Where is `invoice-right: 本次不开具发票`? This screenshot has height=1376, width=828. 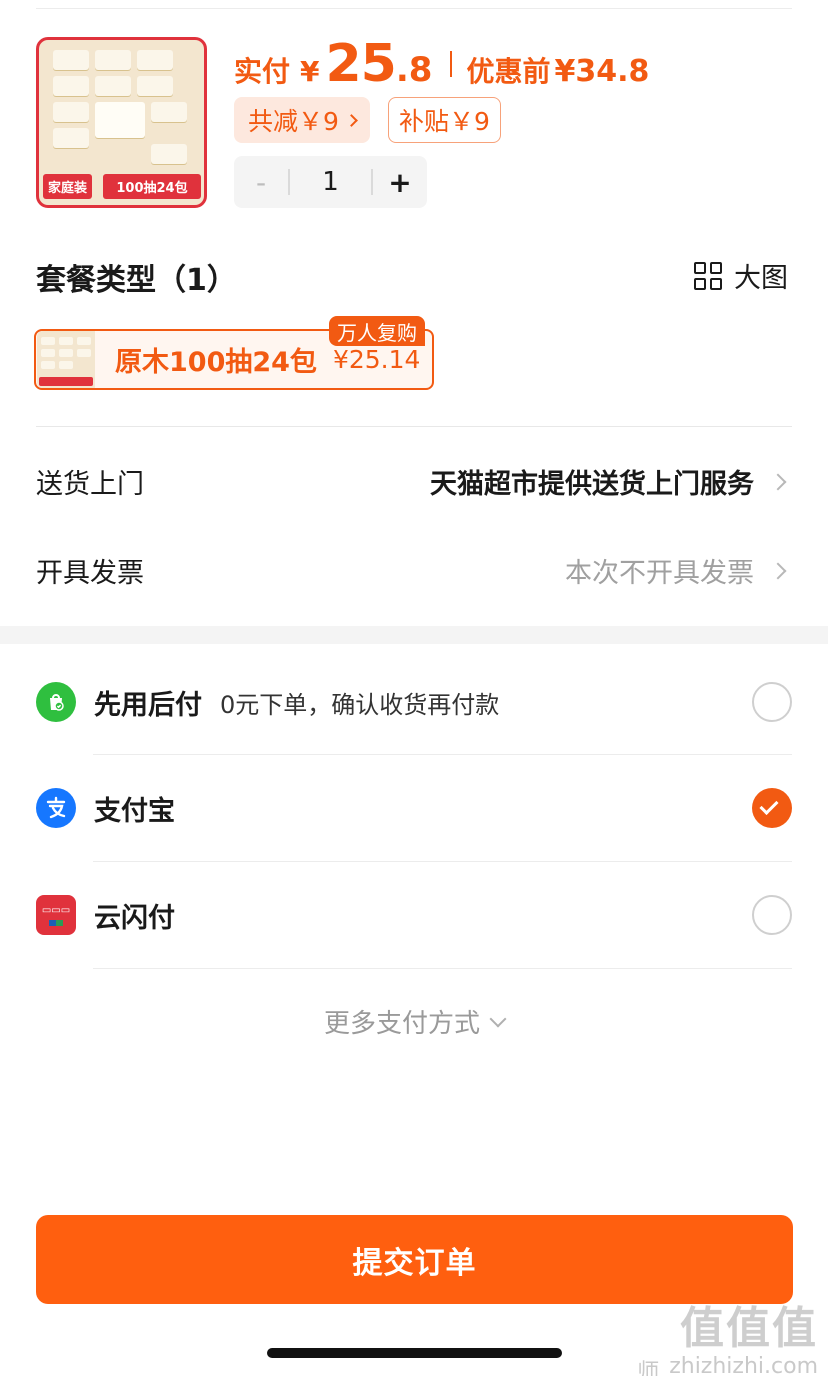
invoice-right: 本次不开具发票 is located at coordinates (676, 570).